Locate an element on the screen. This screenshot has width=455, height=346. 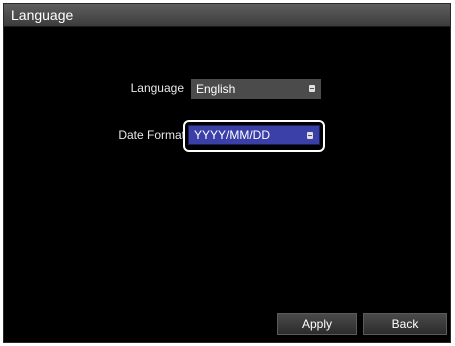
date-format-label: Date Format is located at coordinates (151, 135).